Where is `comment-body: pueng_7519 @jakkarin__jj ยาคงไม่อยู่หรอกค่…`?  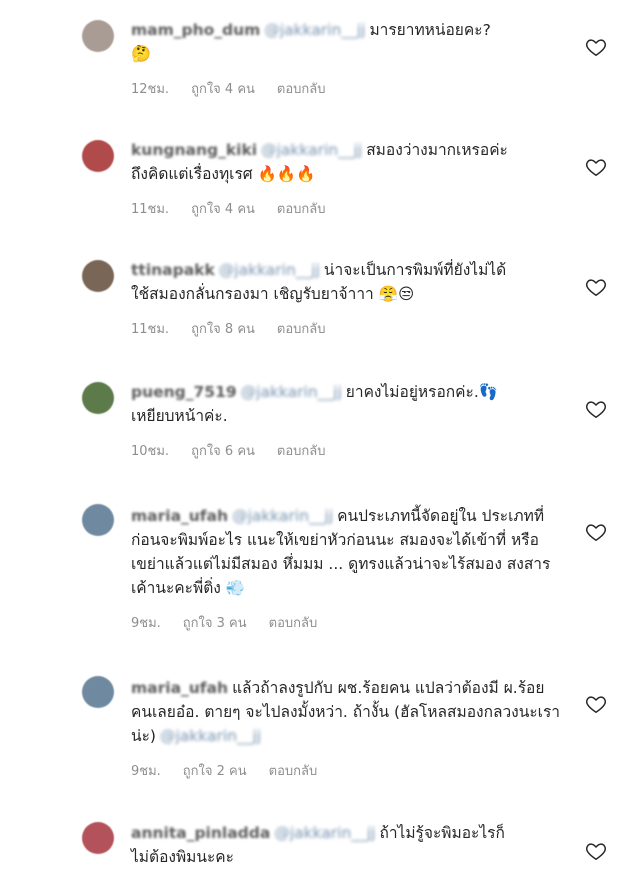 comment-body: pueng_7519 @jakkarin__jj ยาคงไม่อยู่หรอกค่… is located at coordinates (346, 404).